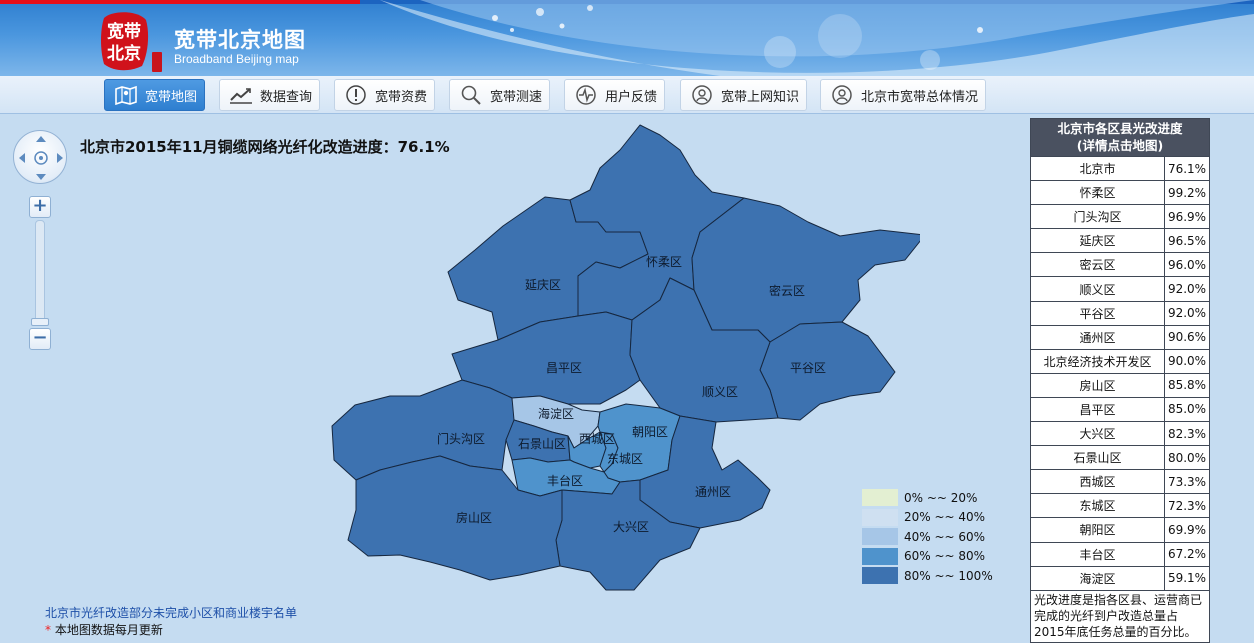  I want to click on progress-value: 96.5%, so click(1187, 240).